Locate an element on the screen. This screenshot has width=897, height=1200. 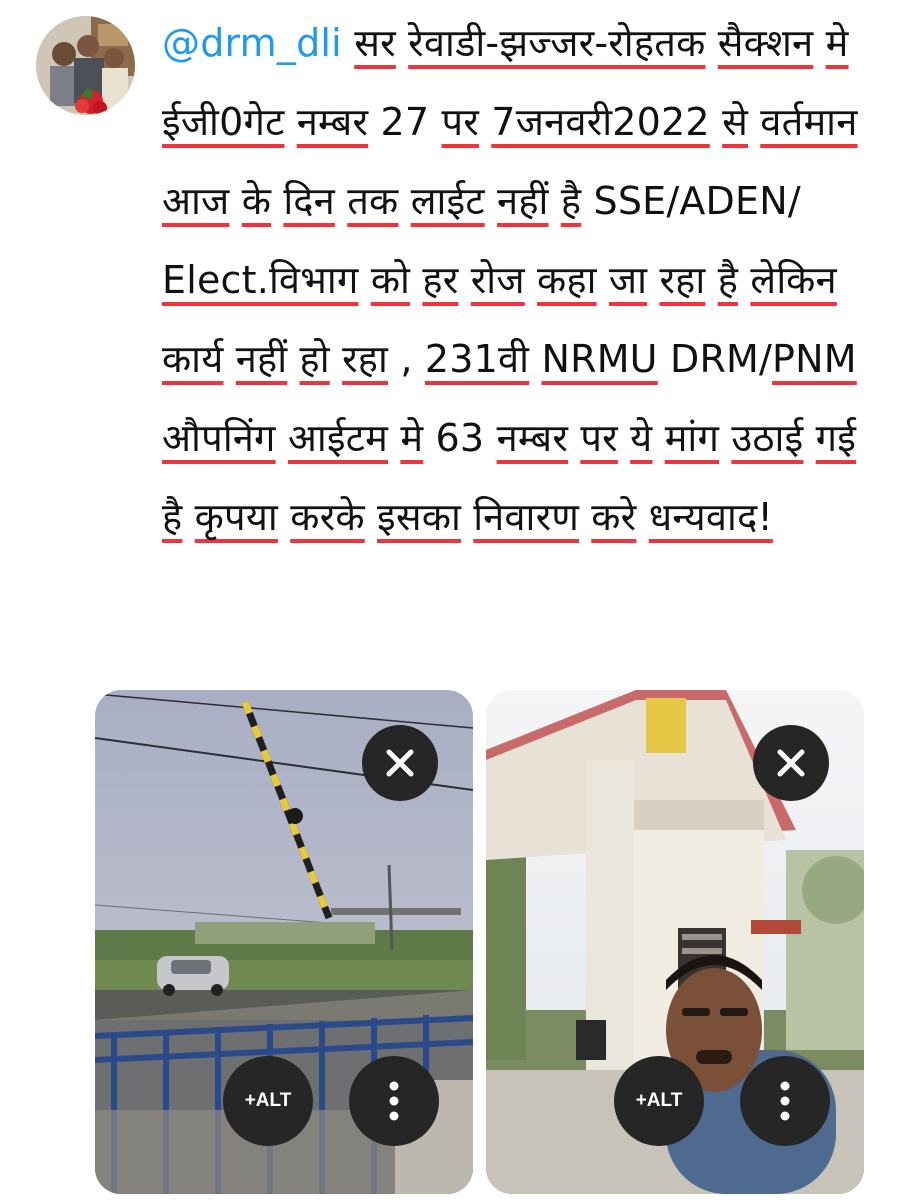
tweet-word: को is located at coordinates (390, 280).